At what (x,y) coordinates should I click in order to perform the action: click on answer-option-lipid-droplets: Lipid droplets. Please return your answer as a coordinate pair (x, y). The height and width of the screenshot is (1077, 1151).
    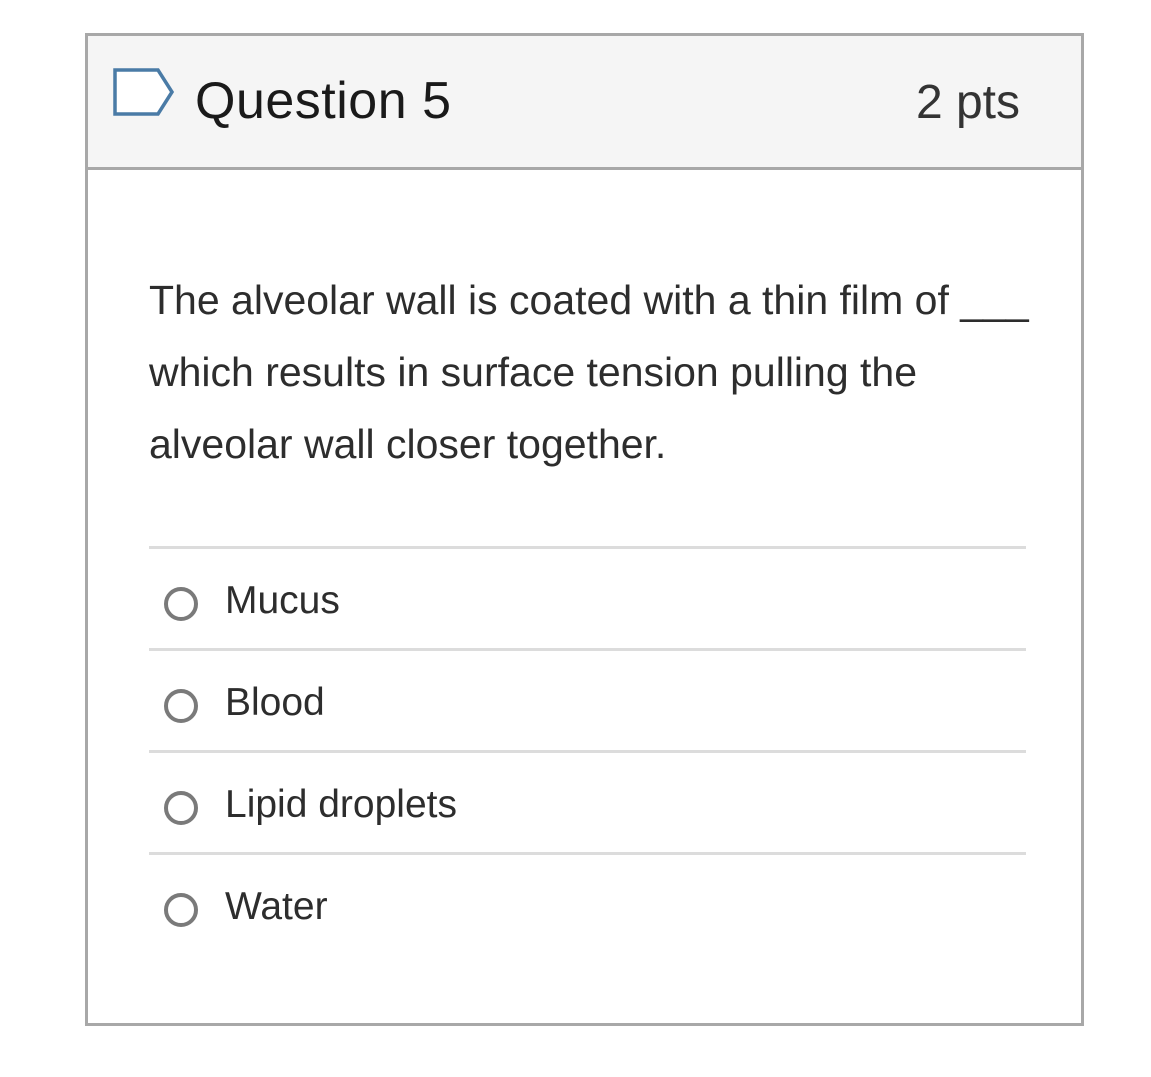
    Looking at the image, I should click on (587, 801).